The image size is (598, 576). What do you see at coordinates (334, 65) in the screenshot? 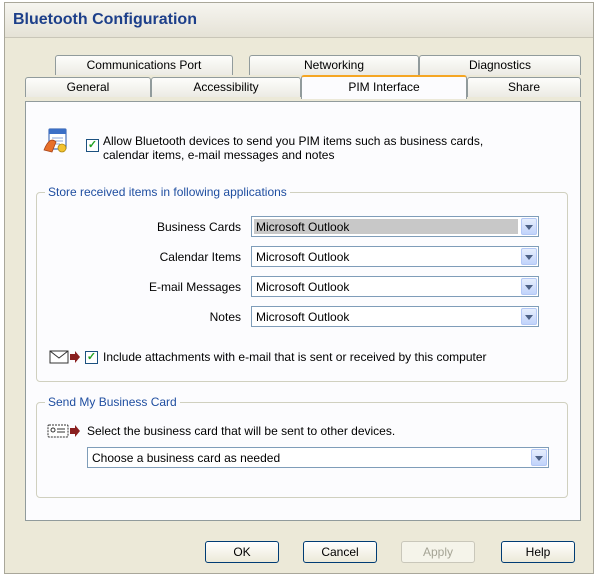
I see `tab-networking: Networking` at bounding box center [334, 65].